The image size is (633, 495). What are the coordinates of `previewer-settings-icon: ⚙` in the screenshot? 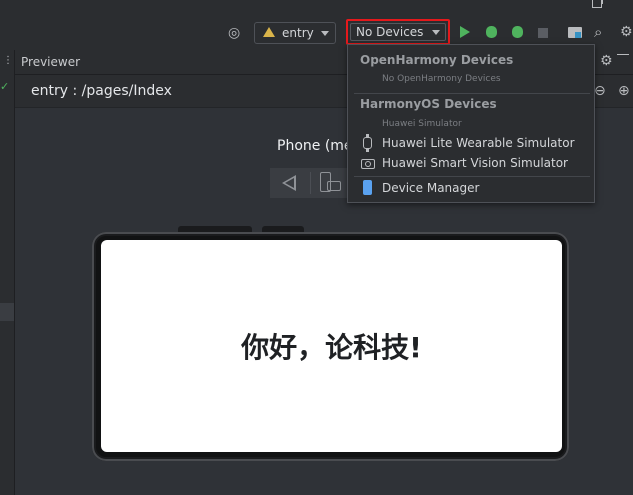 It's located at (606, 61).